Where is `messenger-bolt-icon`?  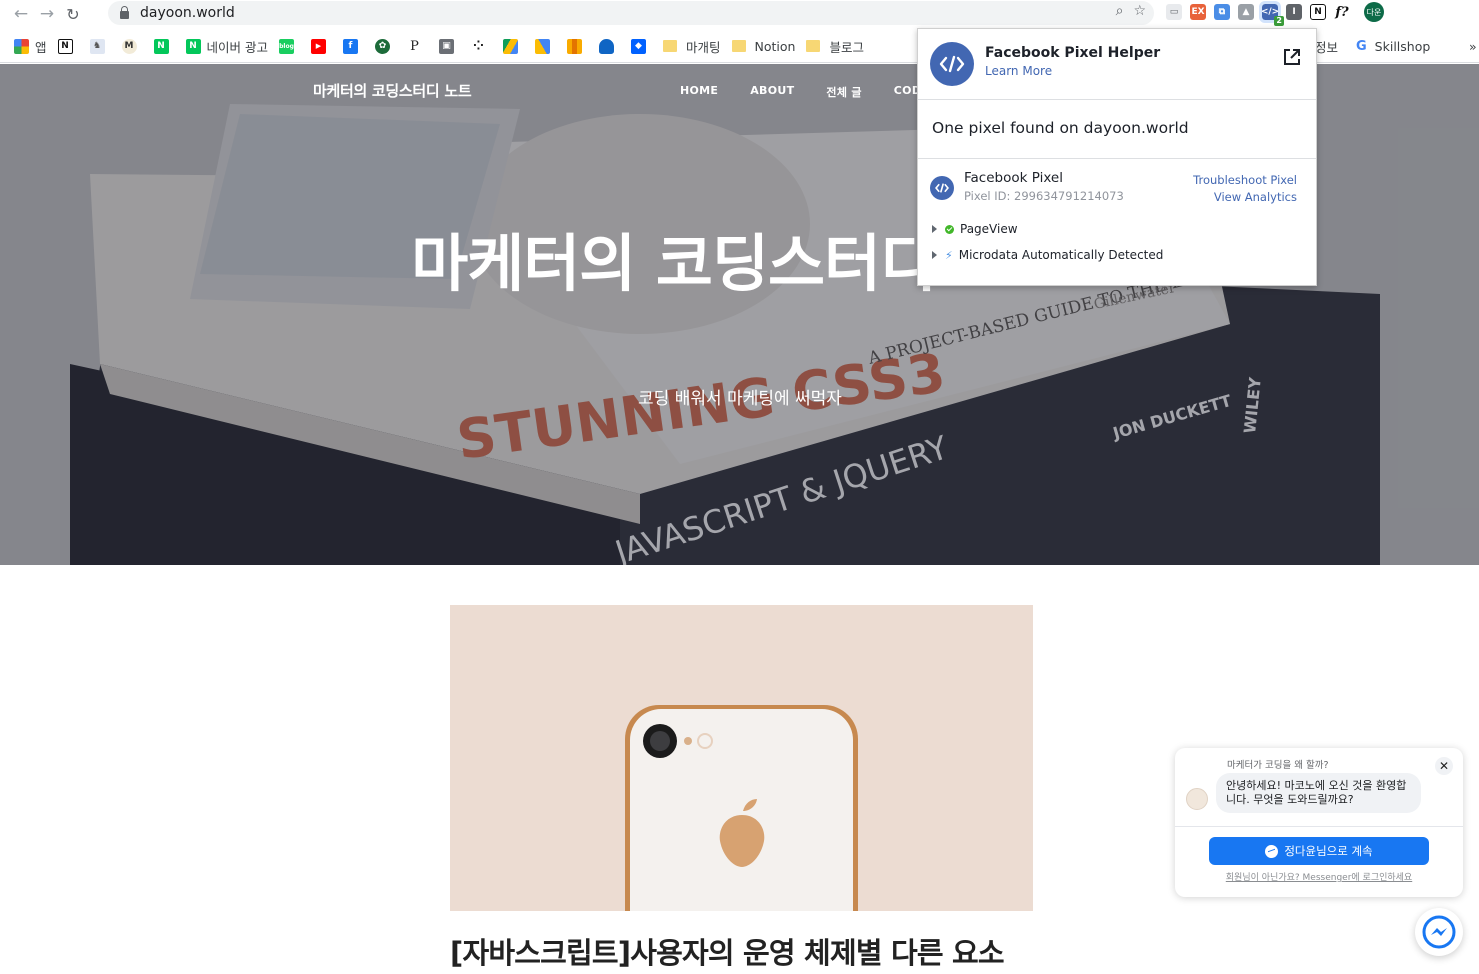 messenger-bolt-icon is located at coordinates (1439, 932).